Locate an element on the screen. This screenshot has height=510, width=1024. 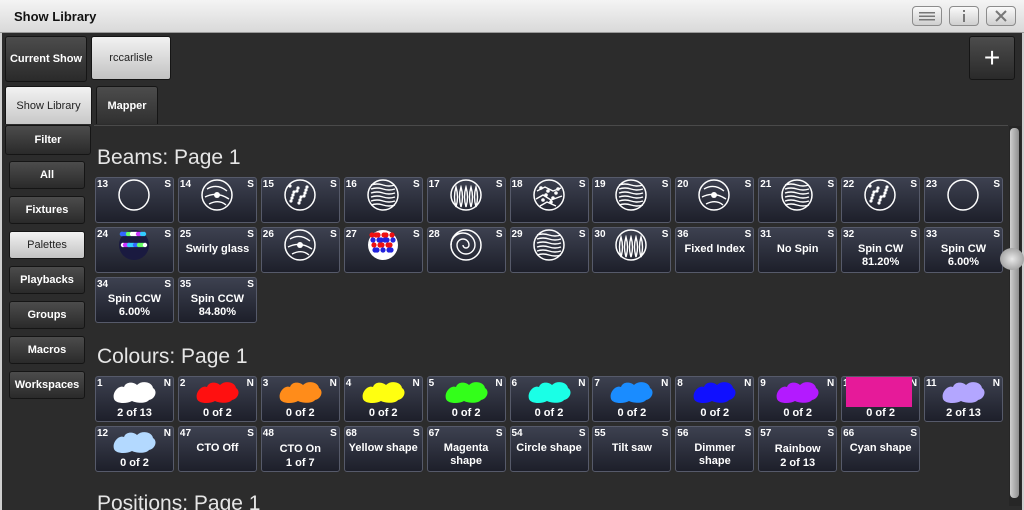
palette-tile: 6 N 0 of 2 is located at coordinates (549, 399).